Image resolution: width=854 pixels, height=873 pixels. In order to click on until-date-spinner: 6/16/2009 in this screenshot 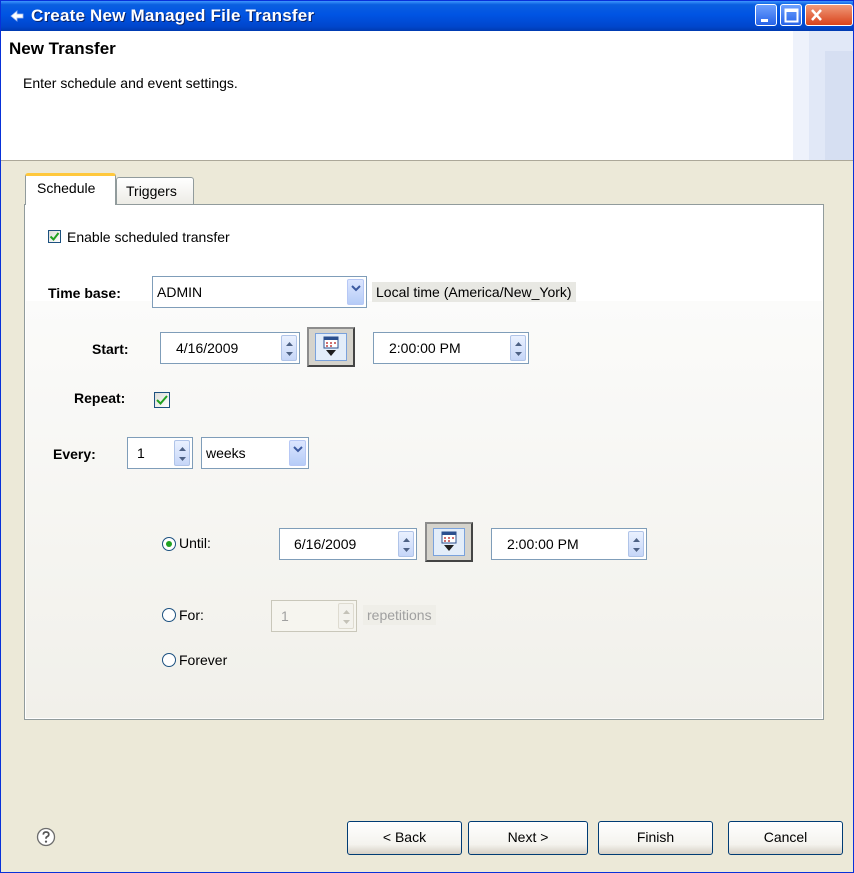, I will do `click(348, 544)`.